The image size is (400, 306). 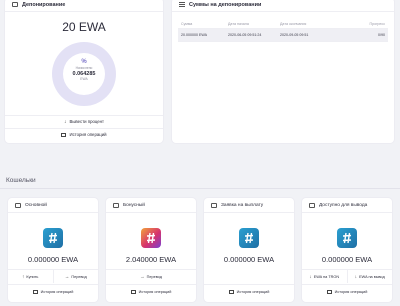 I want to click on col-progress: Прогресс, so click(x=377, y=24).